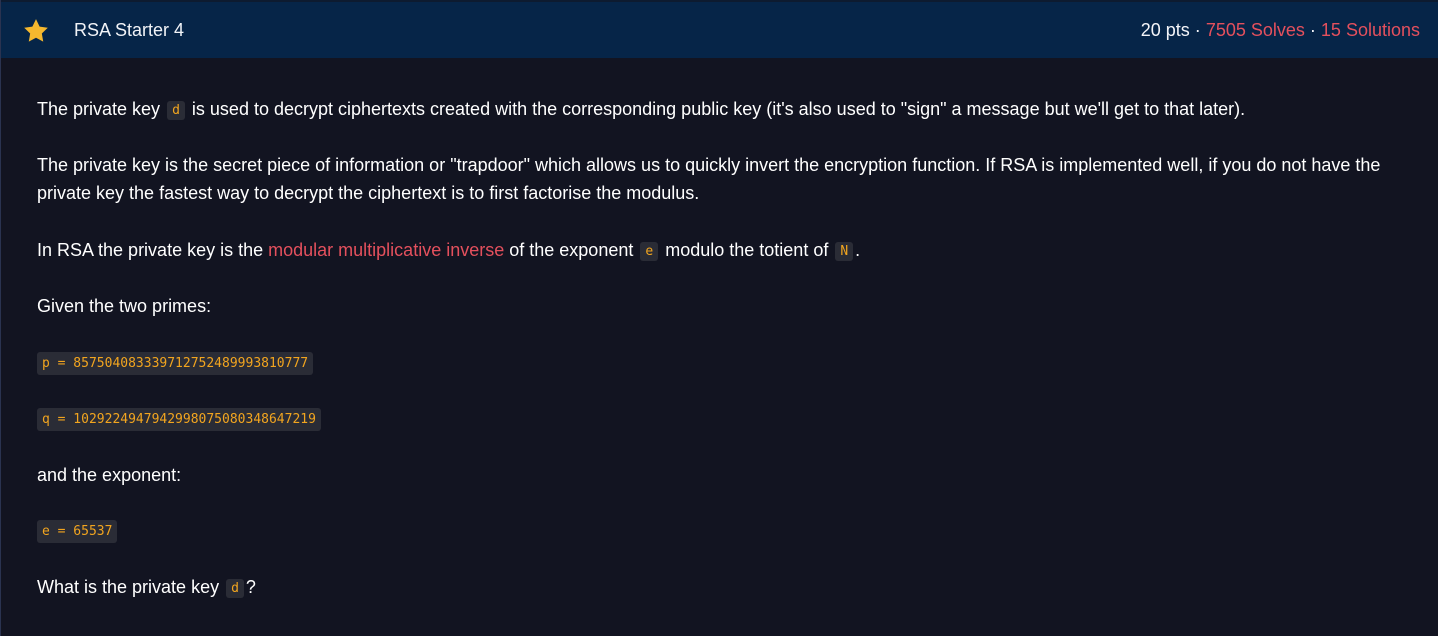 Image resolution: width=1438 pixels, height=636 pixels. What do you see at coordinates (844, 251) in the screenshot?
I see `code-n: N` at bounding box center [844, 251].